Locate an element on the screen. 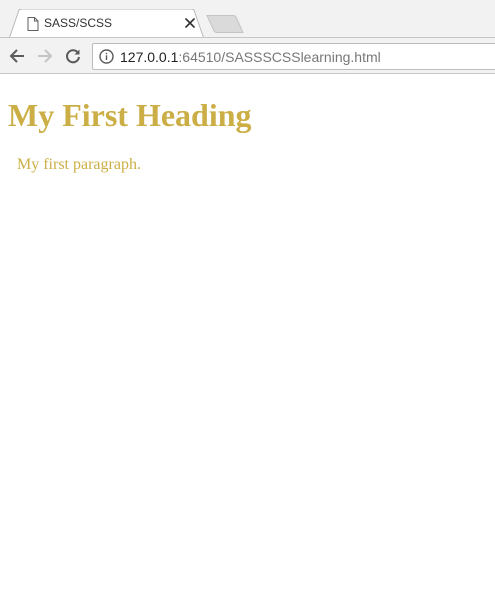  url-text: 127.0.0.1:64510/SASSSCSSlearning.html is located at coordinates (250, 57).